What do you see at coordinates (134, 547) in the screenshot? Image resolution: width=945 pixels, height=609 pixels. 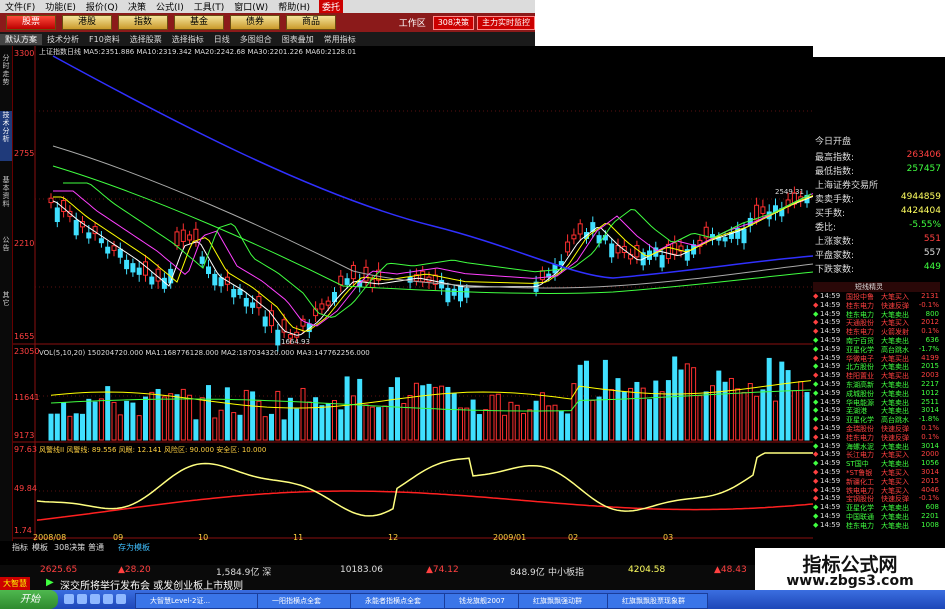 I see `bottom-tab: 存为模板` at bounding box center [134, 547].